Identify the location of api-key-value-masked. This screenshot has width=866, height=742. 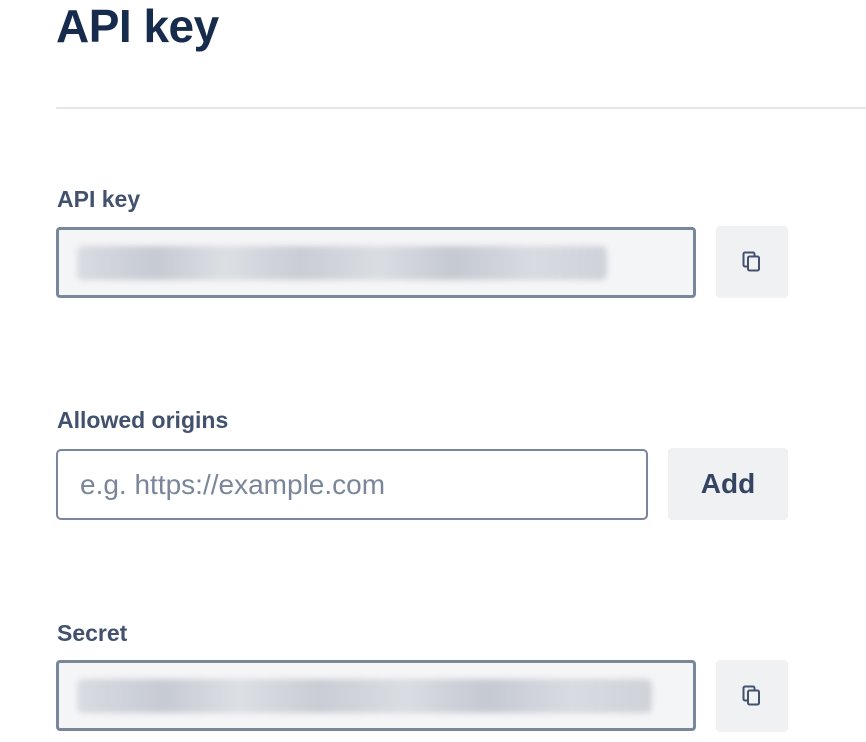
(342, 263).